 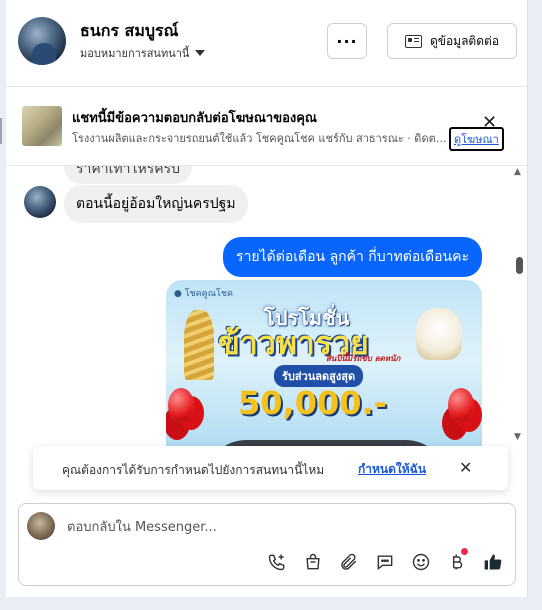 I want to click on page-avatar, so click(x=41, y=526).